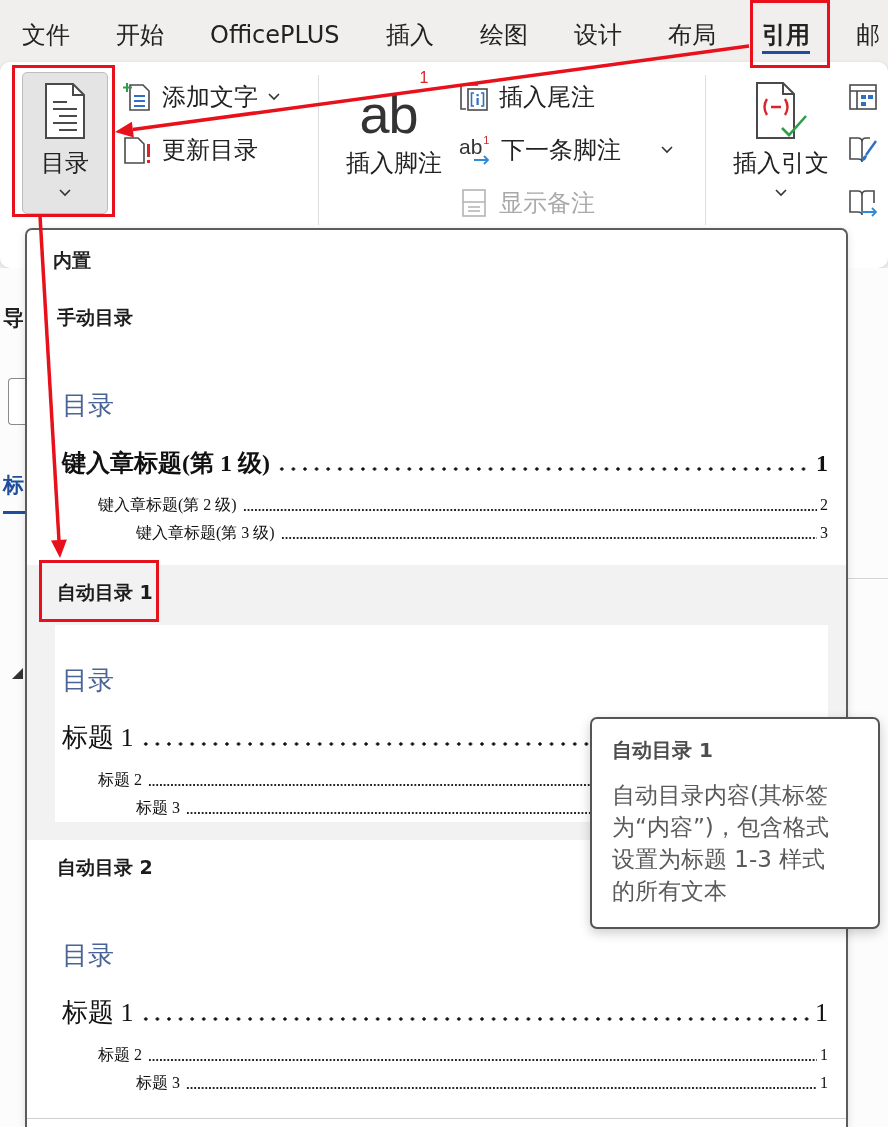  I want to click on option-title: 自动目录 2, so click(105, 867).